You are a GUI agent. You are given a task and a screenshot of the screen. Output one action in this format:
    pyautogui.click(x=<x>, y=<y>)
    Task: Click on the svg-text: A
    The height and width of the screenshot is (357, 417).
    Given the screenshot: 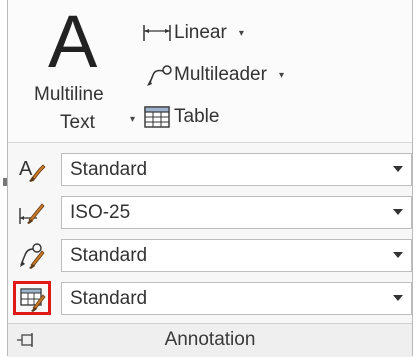 What is the action you would take?
    pyautogui.click(x=26, y=169)
    